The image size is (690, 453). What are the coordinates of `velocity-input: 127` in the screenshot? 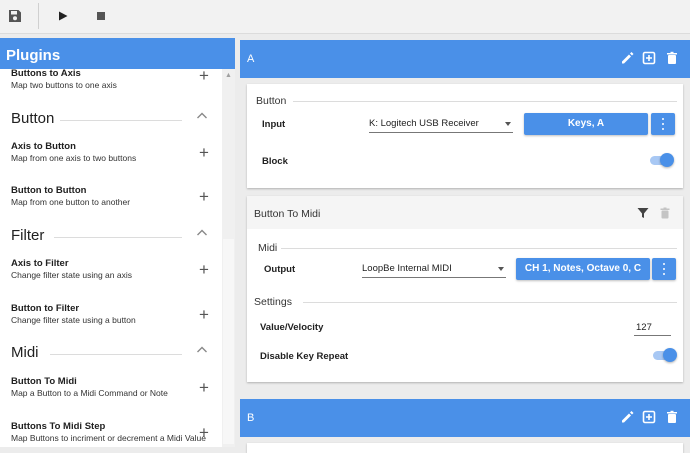 It's located at (652, 328).